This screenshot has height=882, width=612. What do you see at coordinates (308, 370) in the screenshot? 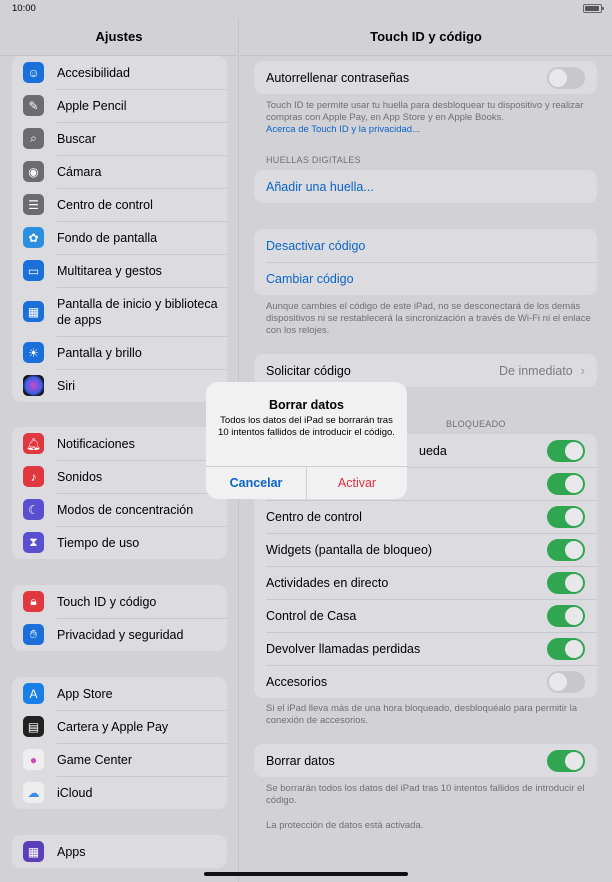
I see `require-code-label: Solicitar código` at bounding box center [308, 370].